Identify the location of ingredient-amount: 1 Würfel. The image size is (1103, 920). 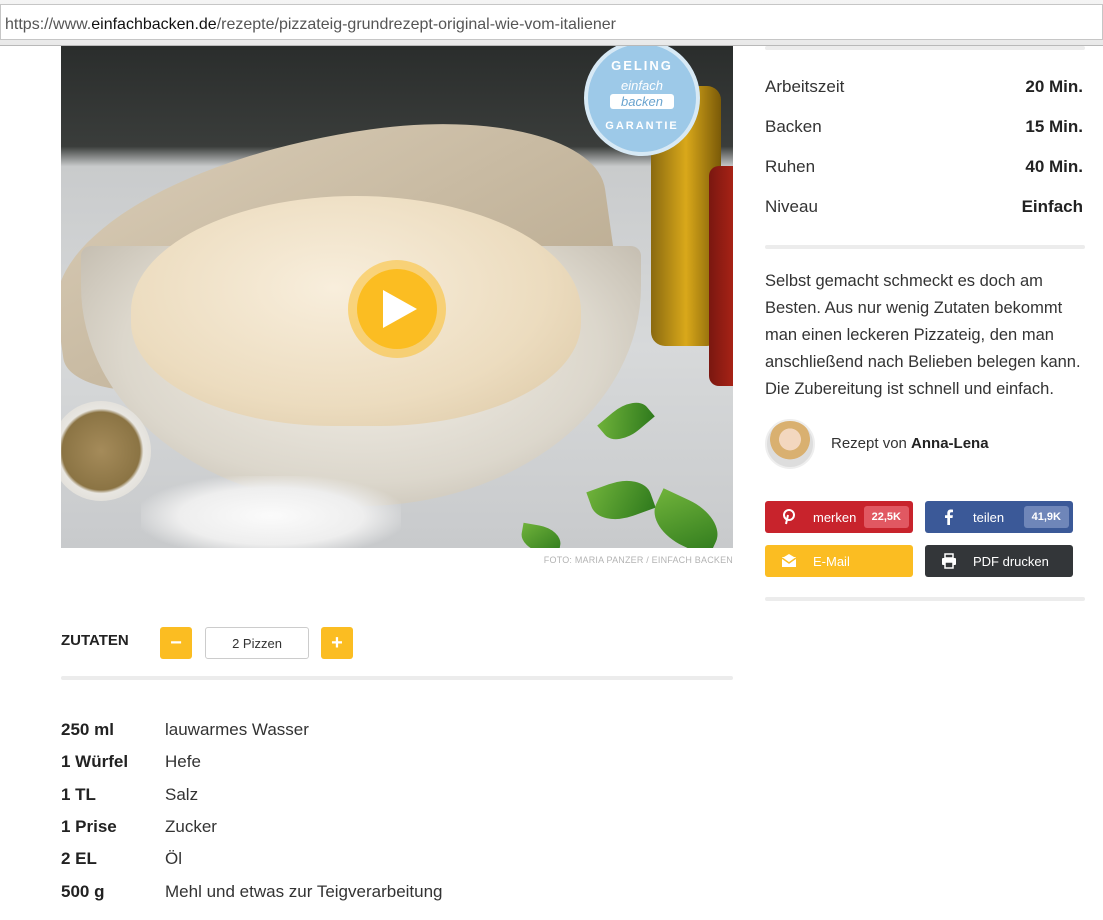
(95, 761).